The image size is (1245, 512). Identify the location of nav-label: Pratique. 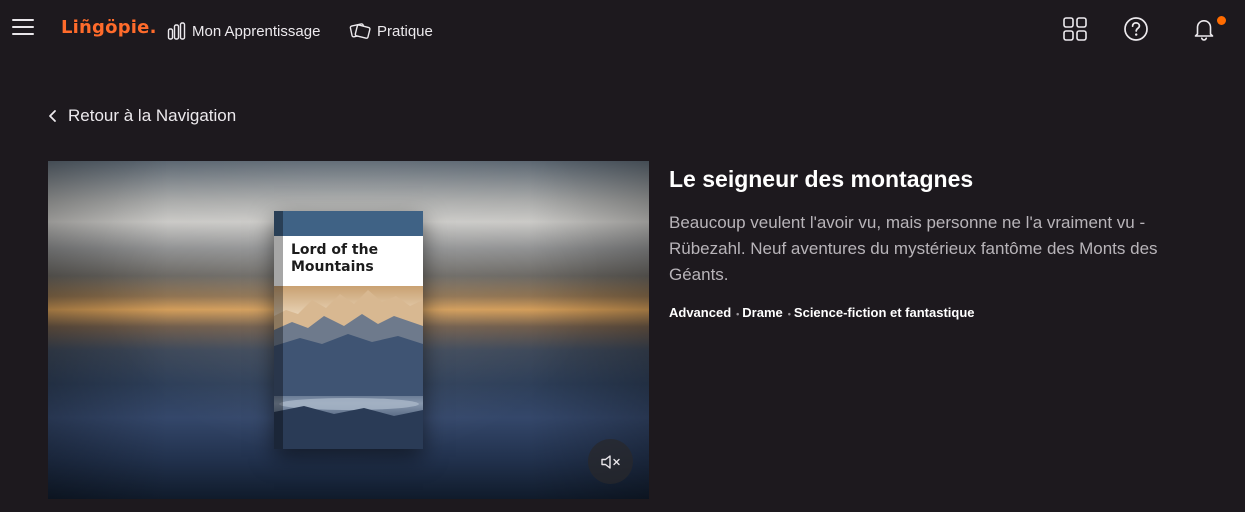
(405, 31).